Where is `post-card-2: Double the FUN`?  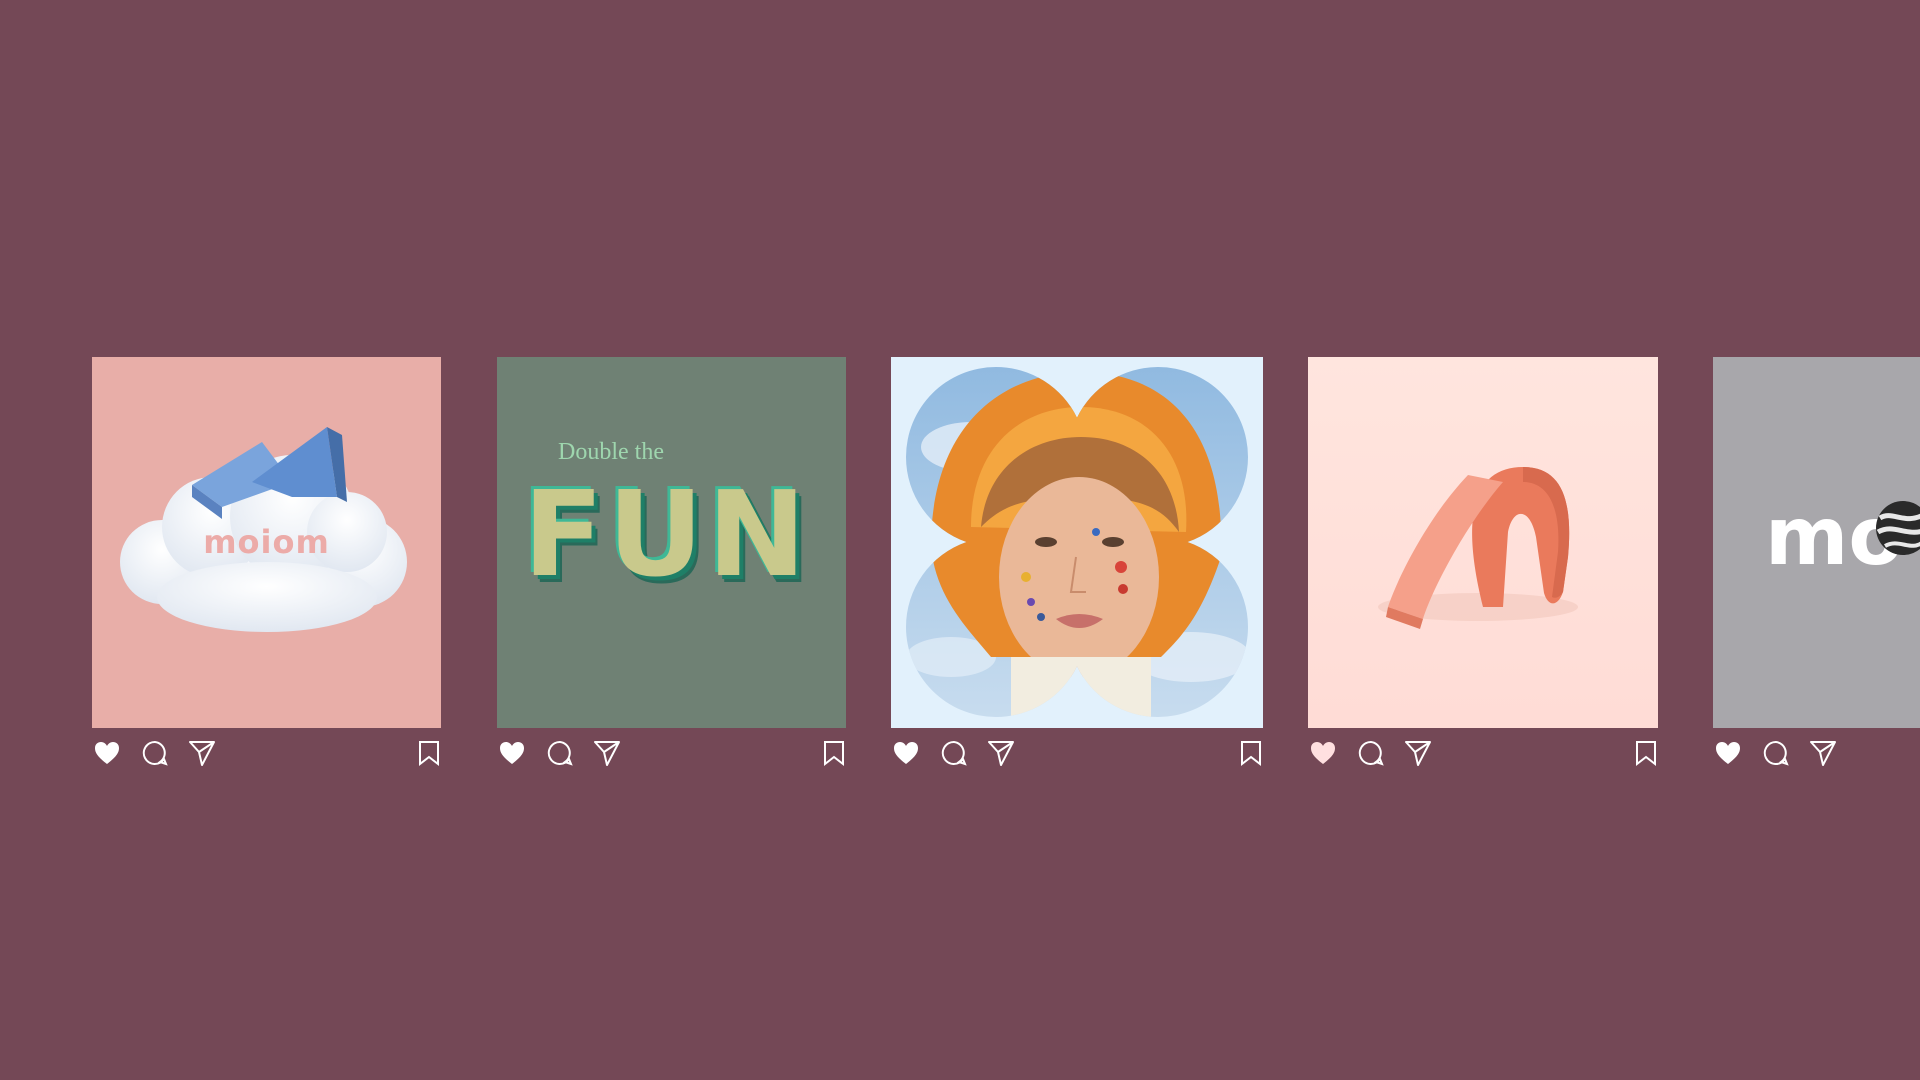 post-card-2: Double the FUN is located at coordinates (671, 562).